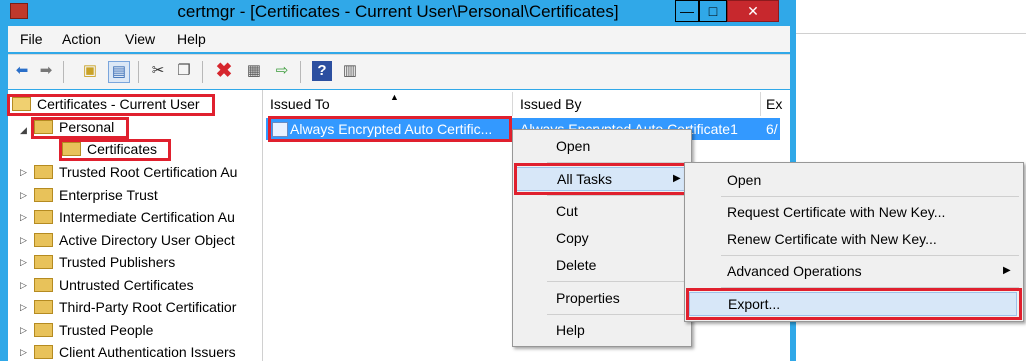 The width and height of the screenshot is (1026, 363). Describe the element at coordinates (602, 211) in the screenshot. I see `menu-item-cut: Cut` at that location.